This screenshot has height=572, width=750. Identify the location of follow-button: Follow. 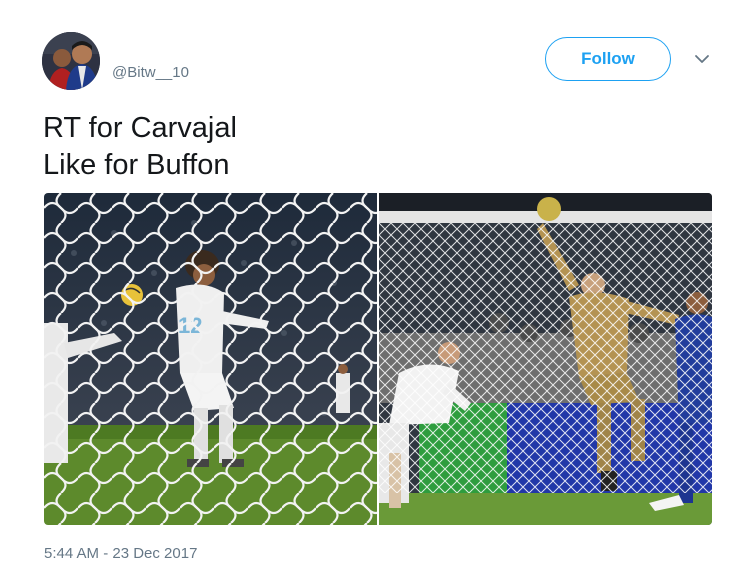
(608, 59).